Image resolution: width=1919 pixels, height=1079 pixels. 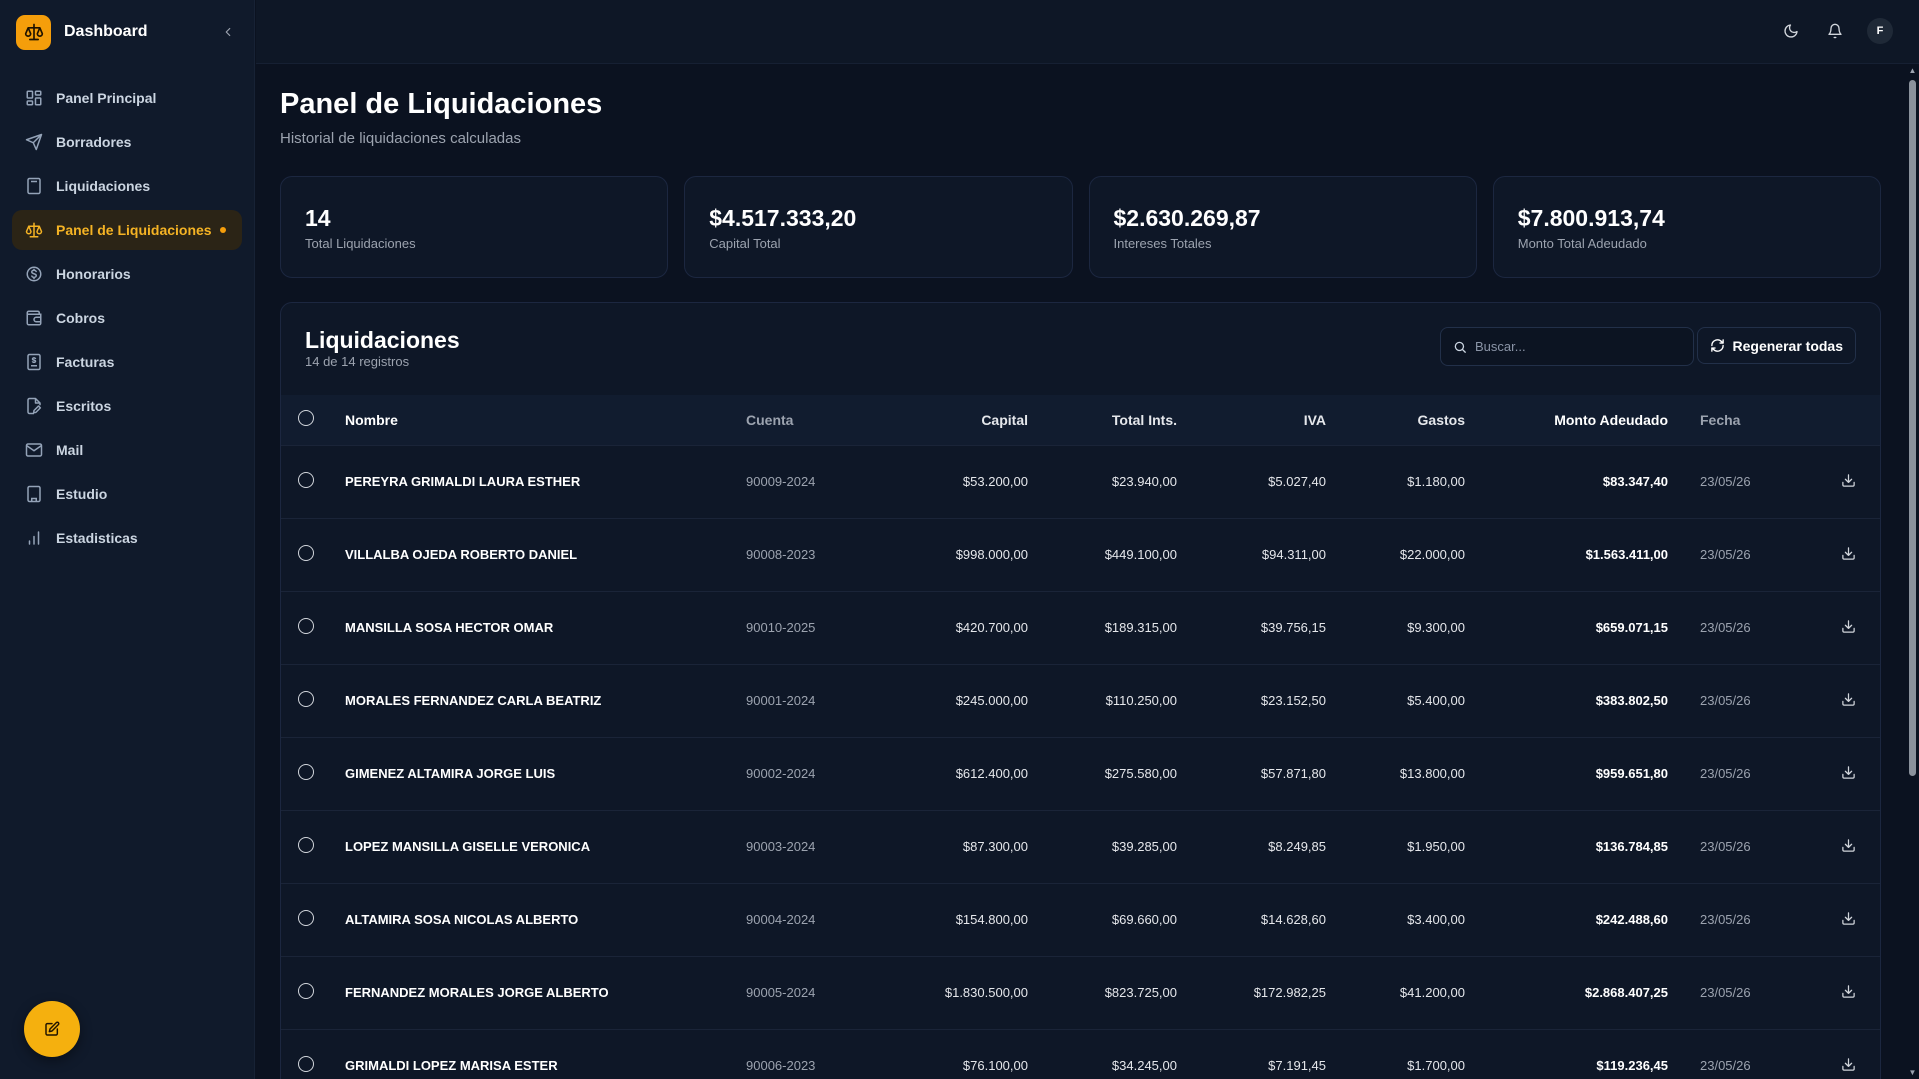 What do you see at coordinates (52, 1029) in the screenshot?
I see `compose-button` at bounding box center [52, 1029].